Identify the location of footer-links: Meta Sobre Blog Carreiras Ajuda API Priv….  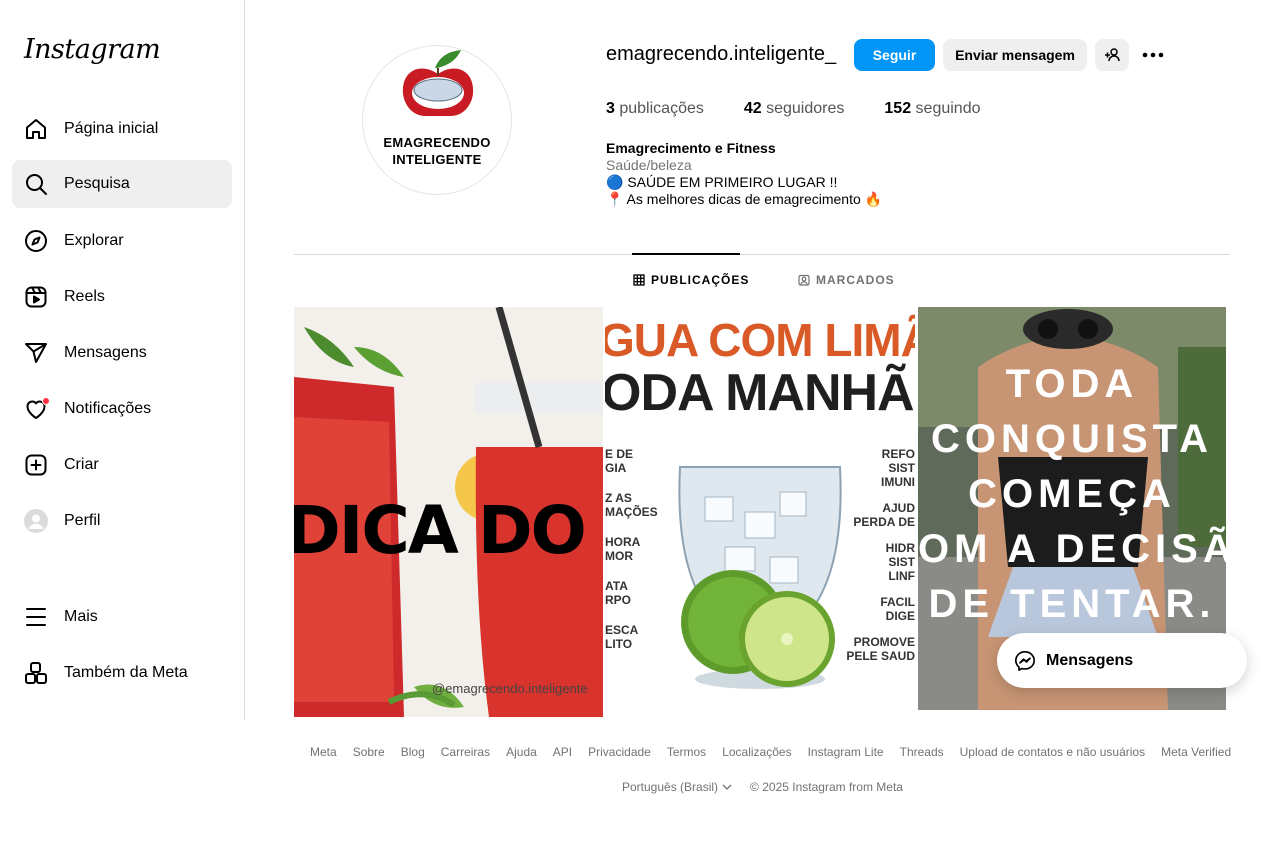
(770, 752).